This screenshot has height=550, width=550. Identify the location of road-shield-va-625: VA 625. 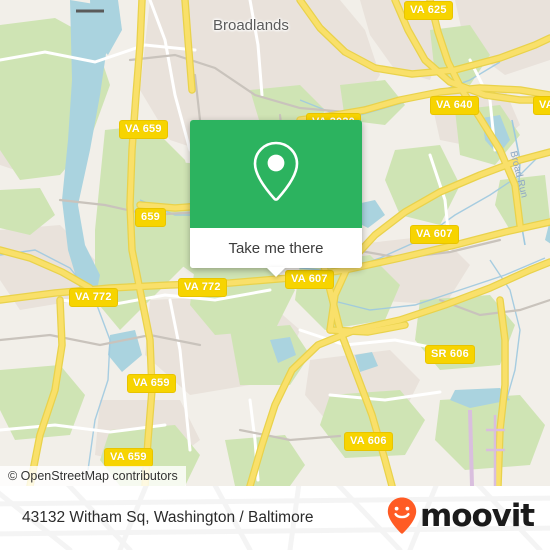
(428, 10).